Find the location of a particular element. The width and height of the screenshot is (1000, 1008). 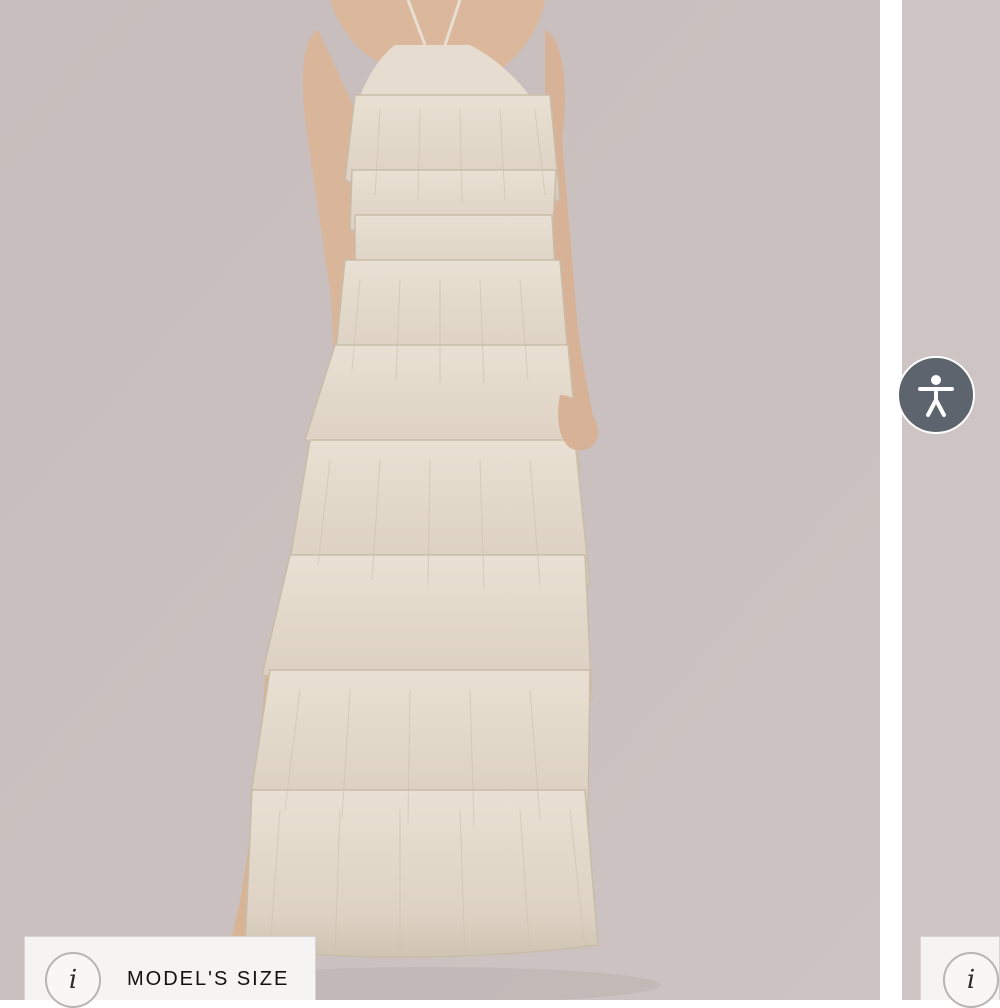

accessibility-icon is located at coordinates (936, 396).